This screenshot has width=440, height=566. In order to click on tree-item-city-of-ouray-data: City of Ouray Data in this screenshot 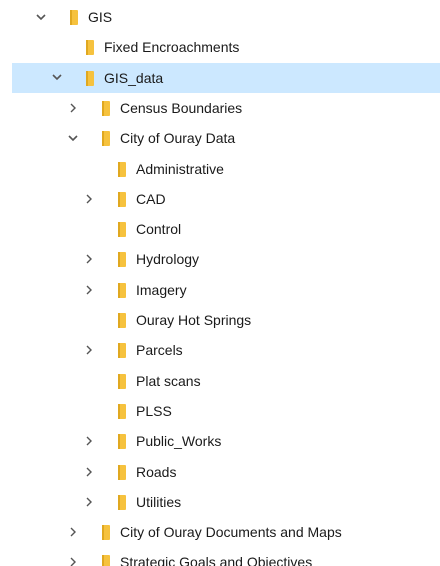, I will do `click(220, 138)`.